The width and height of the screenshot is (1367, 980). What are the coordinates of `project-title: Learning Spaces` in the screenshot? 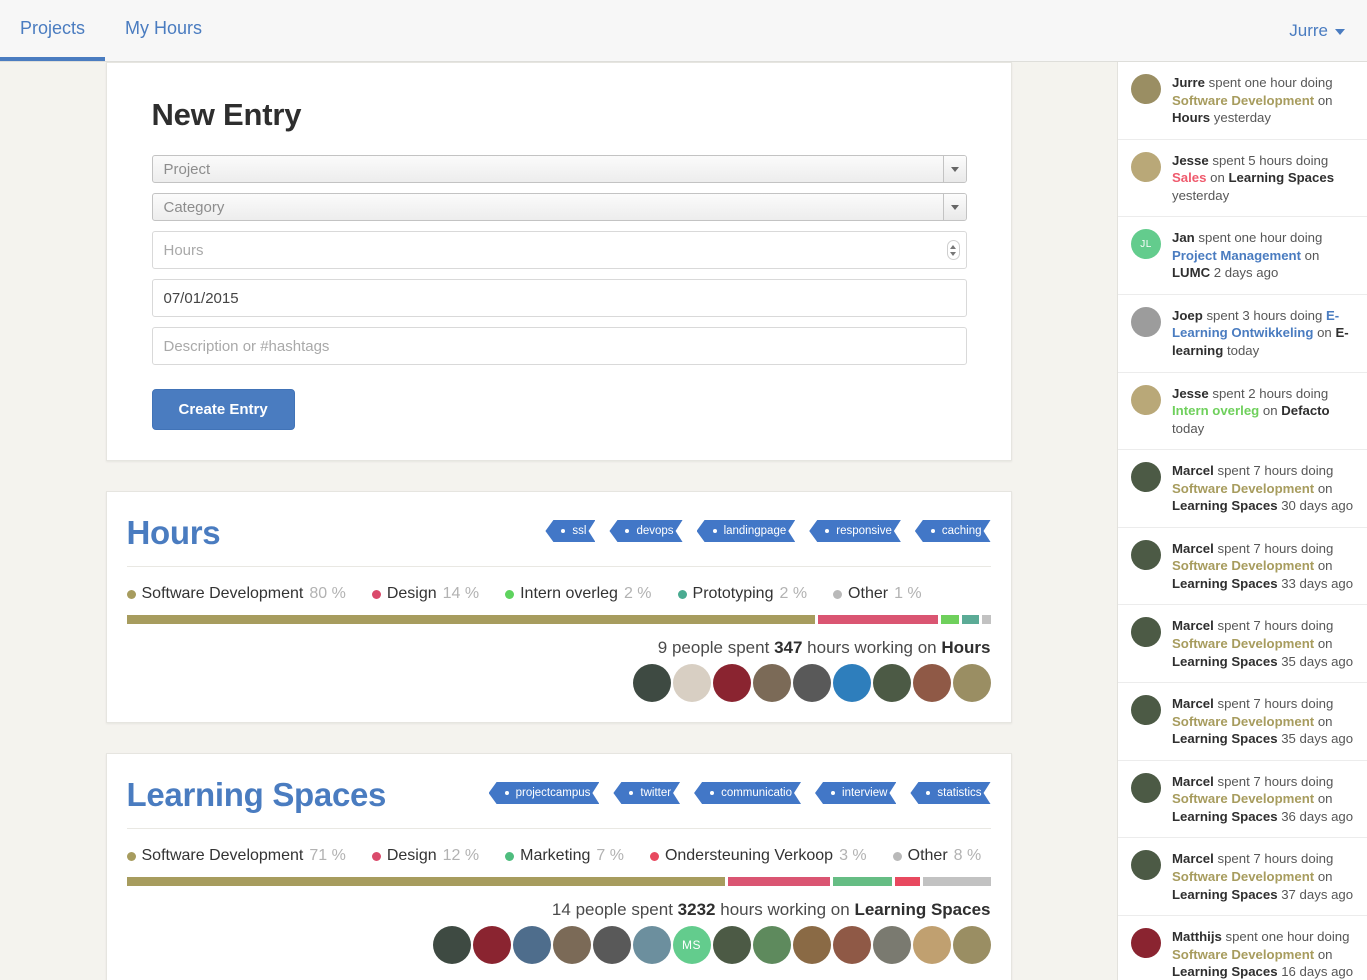 It's located at (257, 795).